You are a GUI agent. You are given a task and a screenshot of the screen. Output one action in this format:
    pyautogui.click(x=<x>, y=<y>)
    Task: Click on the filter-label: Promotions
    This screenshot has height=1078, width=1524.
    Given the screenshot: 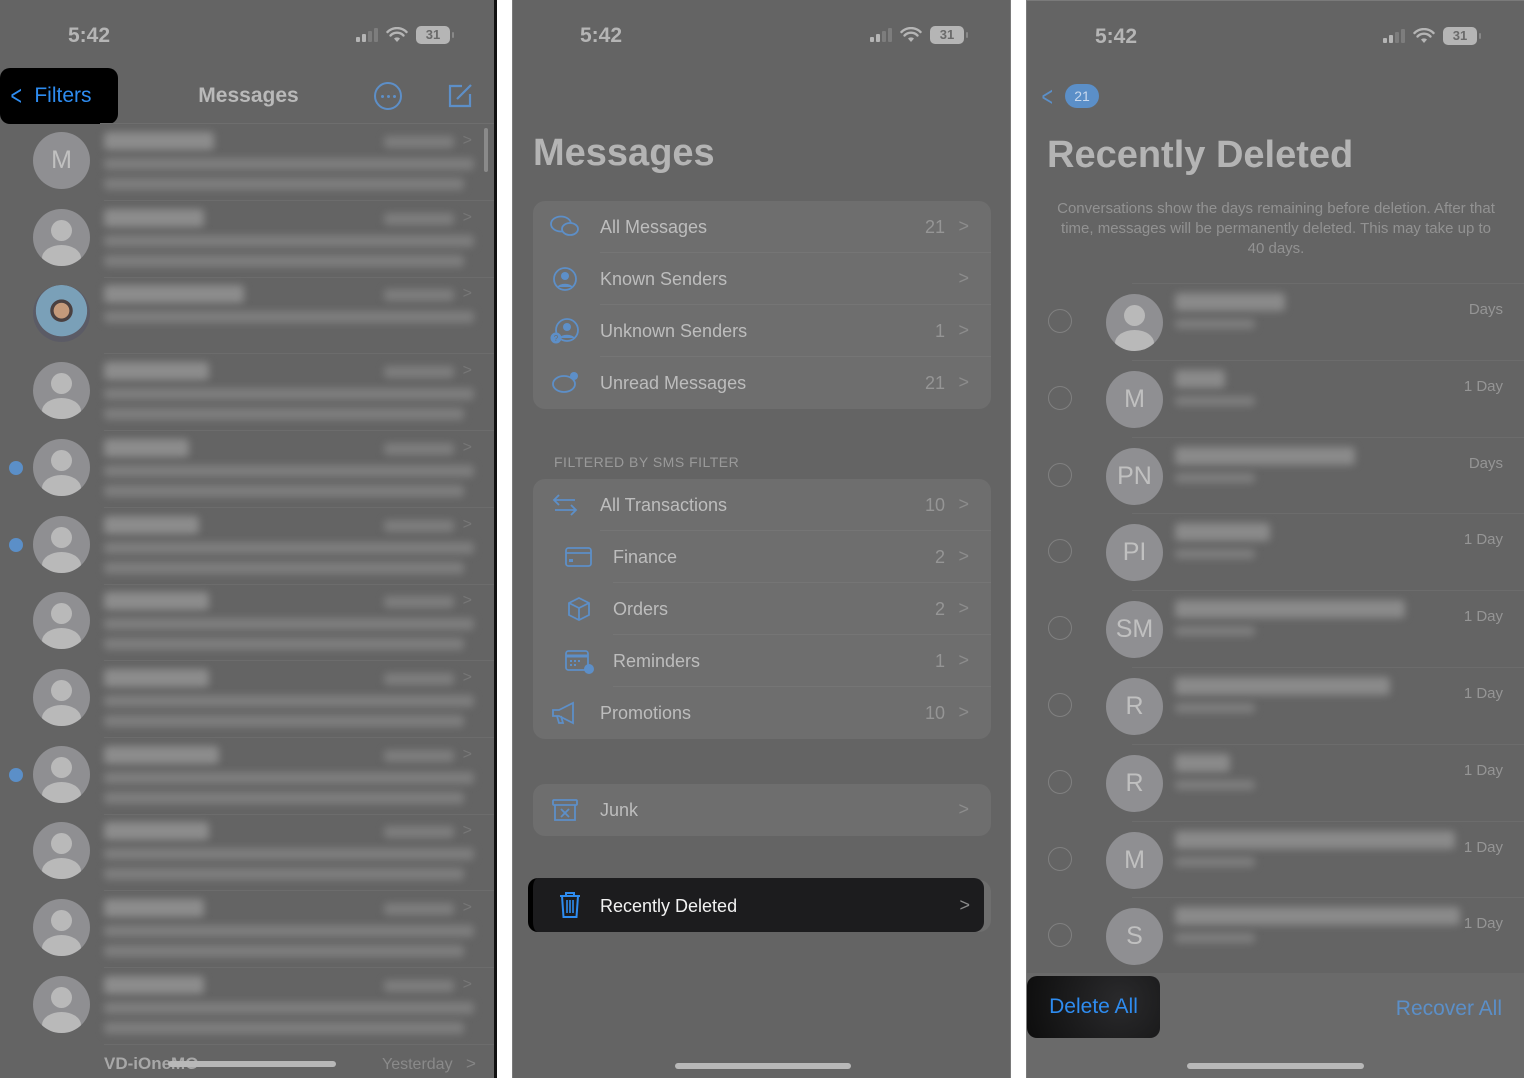 What is the action you would take?
    pyautogui.click(x=646, y=713)
    